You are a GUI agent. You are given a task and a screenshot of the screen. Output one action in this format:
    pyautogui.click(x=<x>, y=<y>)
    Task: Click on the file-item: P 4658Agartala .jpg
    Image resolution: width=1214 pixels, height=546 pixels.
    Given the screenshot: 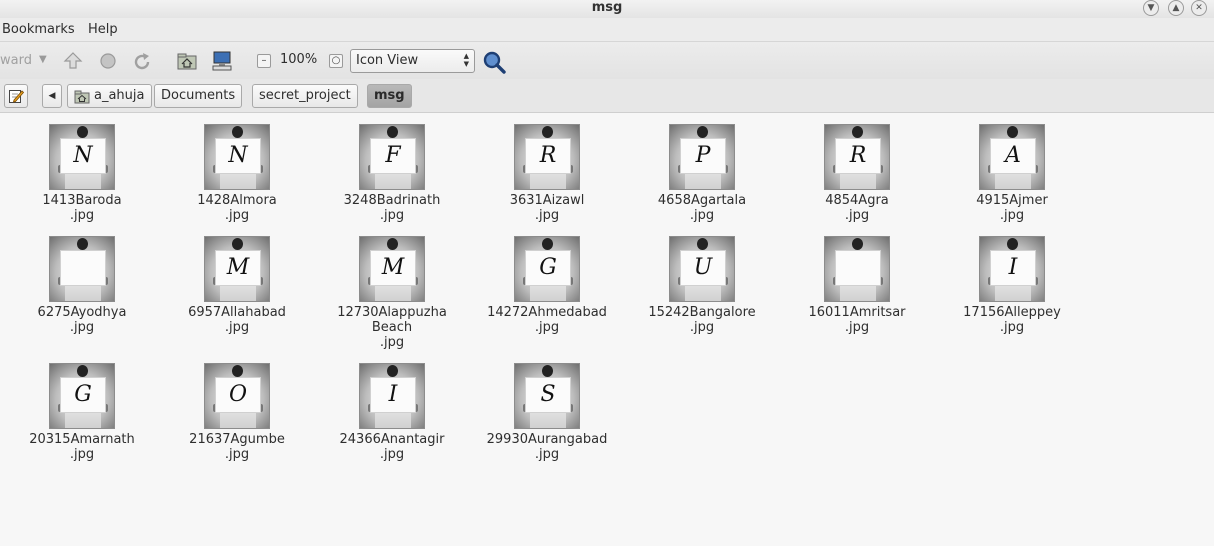 What is the action you would take?
    pyautogui.click(x=702, y=173)
    